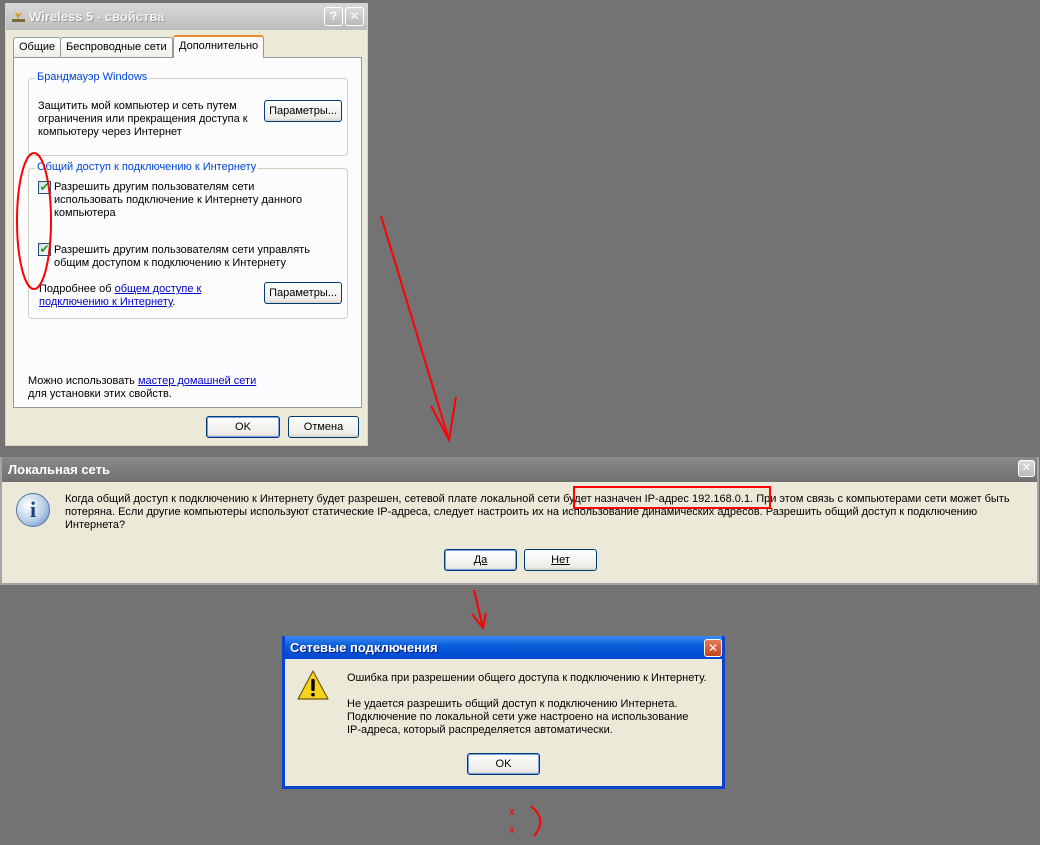  What do you see at coordinates (503, 647) in the screenshot?
I see `network-connections-titlebar: Сетевые подключения ✕` at bounding box center [503, 647].